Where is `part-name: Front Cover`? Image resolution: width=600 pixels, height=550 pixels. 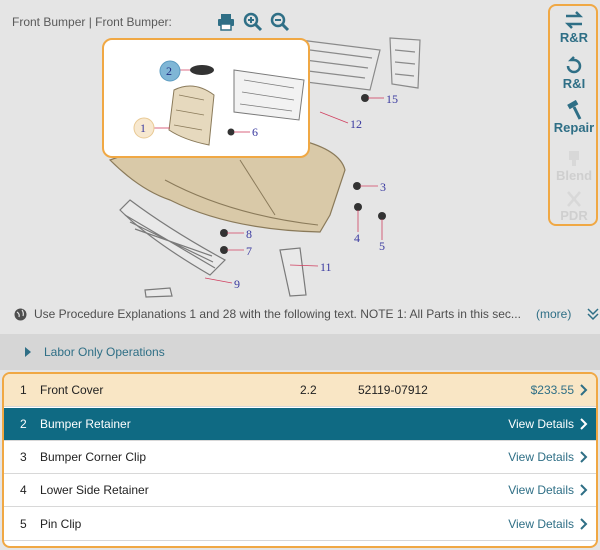 part-name: Front Cover is located at coordinates (72, 390).